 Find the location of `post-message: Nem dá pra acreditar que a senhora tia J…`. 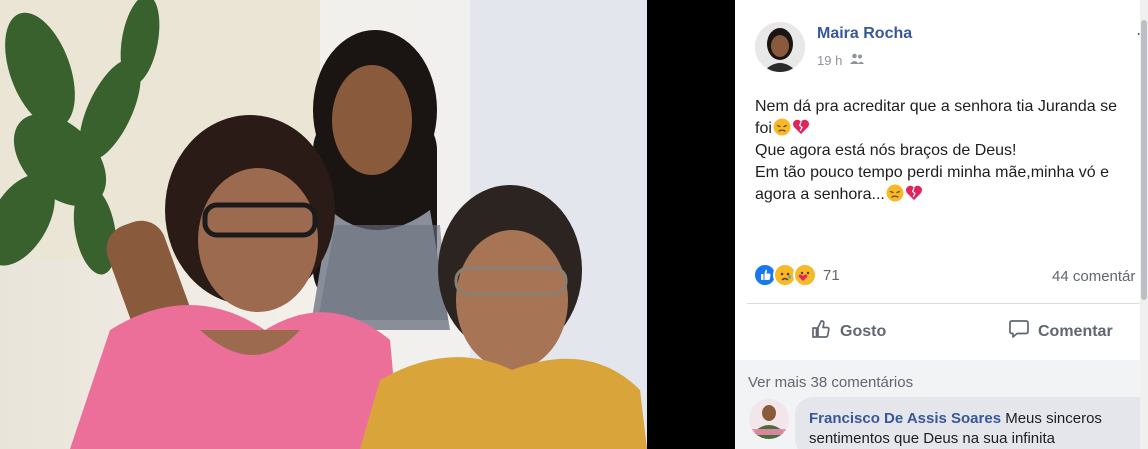

post-message: Nem dá pra acreditar que a senhora tia J… is located at coordinates (951, 151).